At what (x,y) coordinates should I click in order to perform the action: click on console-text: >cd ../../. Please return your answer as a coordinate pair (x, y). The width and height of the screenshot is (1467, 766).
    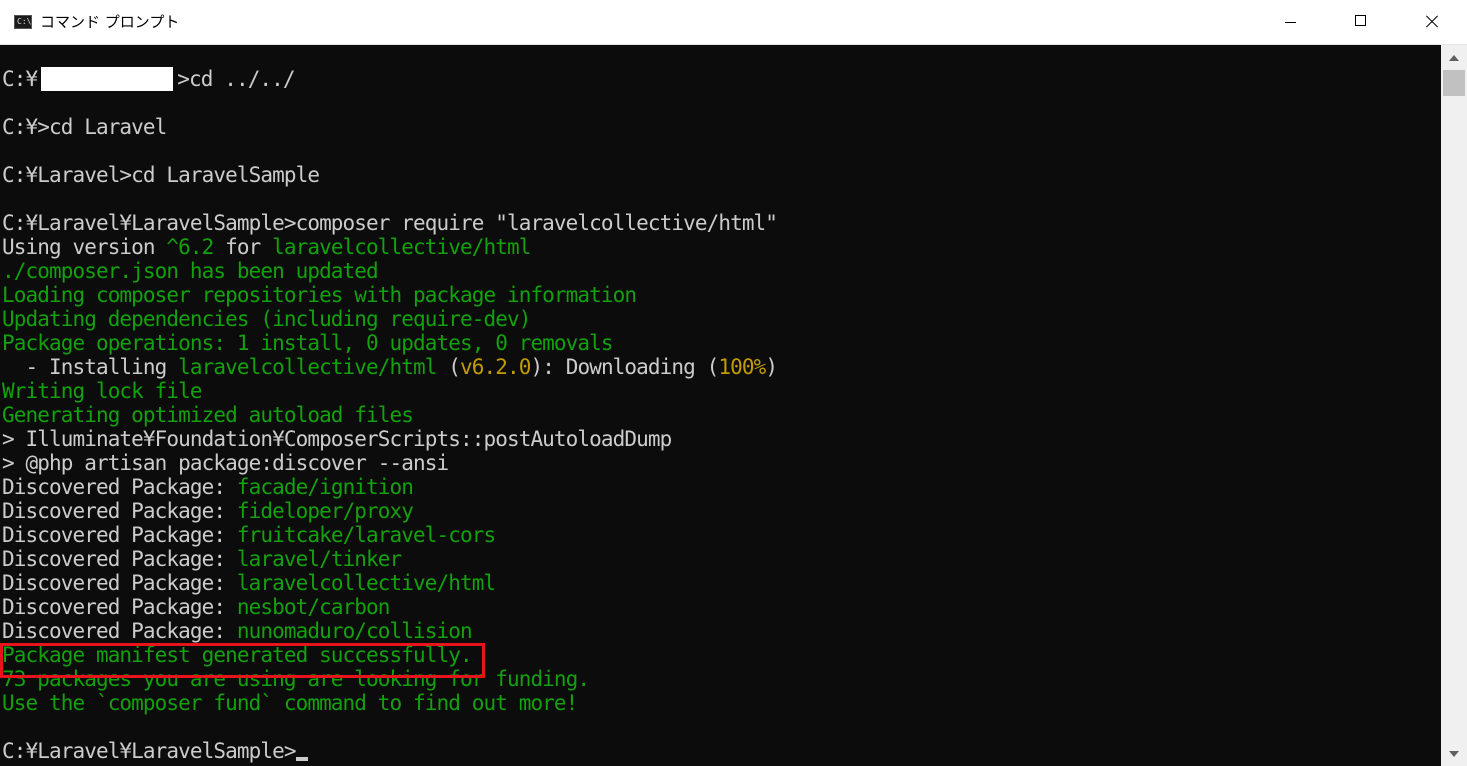
    Looking at the image, I should click on (236, 79).